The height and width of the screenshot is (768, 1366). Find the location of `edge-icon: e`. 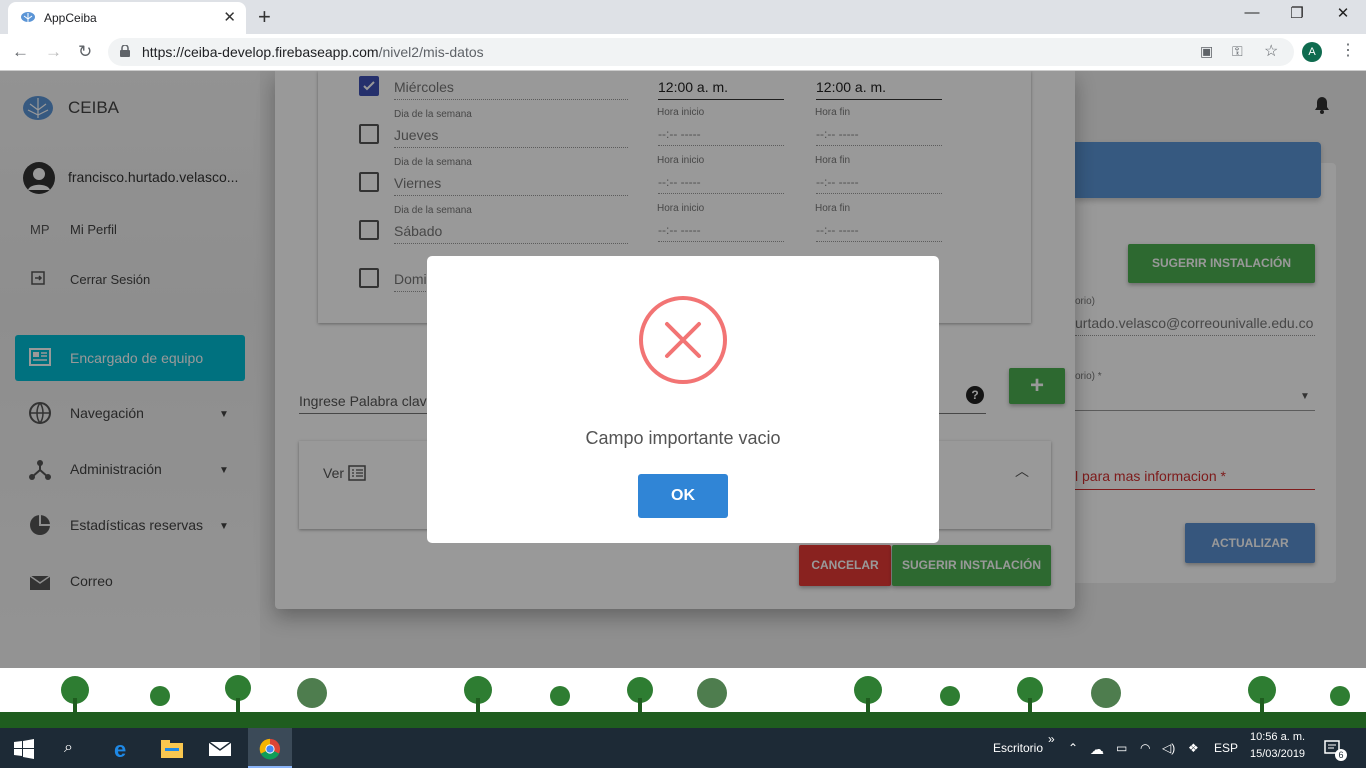

edge-icon: e is located at coordinates (124, 749).